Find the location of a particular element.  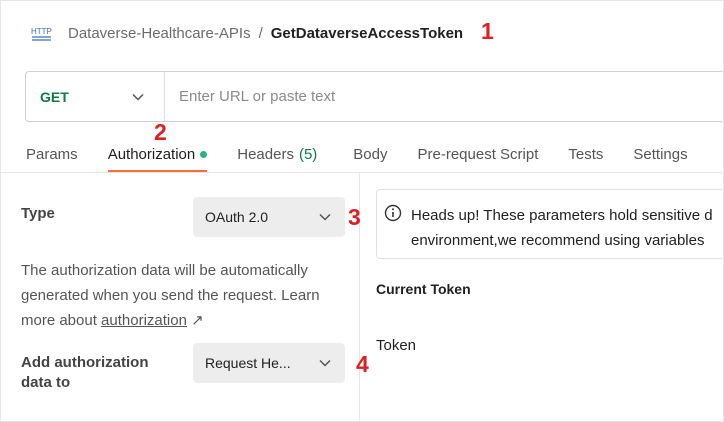

auth-type-label: Type is located at coordinates (38, 213).